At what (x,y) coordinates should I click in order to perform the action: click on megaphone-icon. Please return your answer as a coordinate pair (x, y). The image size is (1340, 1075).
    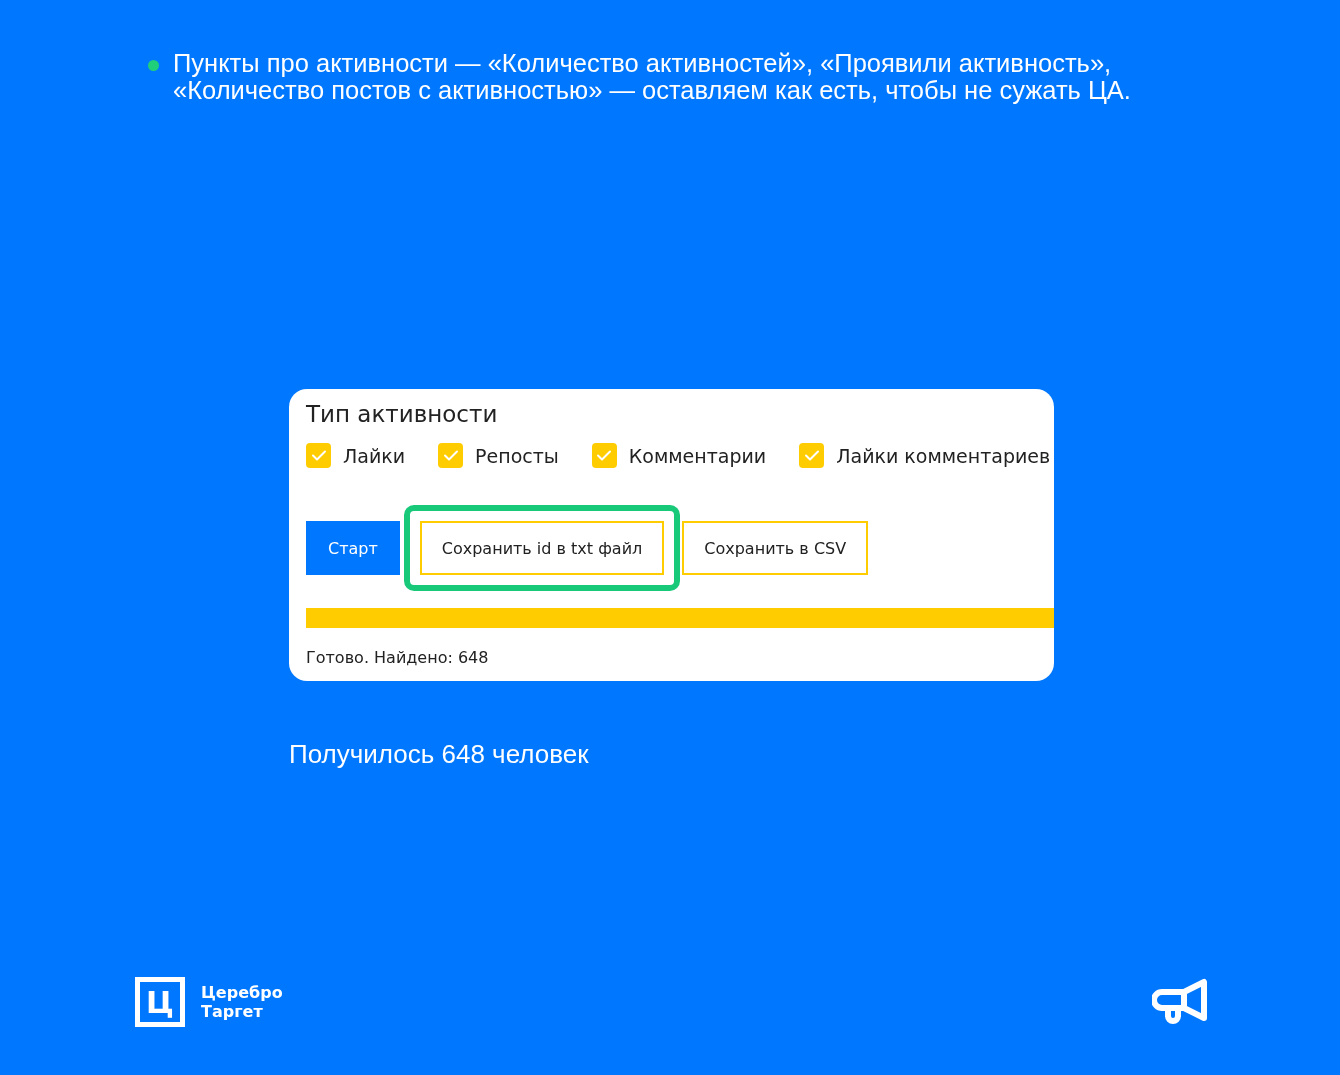
    Looking at the image, I should click on (1181, 1002).